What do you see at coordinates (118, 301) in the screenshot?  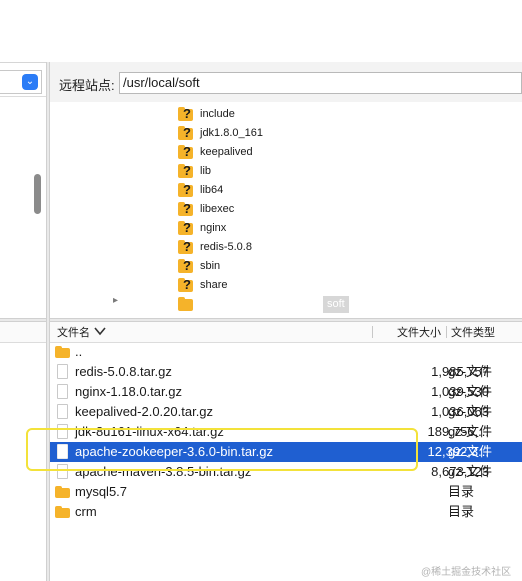 I see `expand-arrow-icon: ▸` at bounding box center [118, 301].